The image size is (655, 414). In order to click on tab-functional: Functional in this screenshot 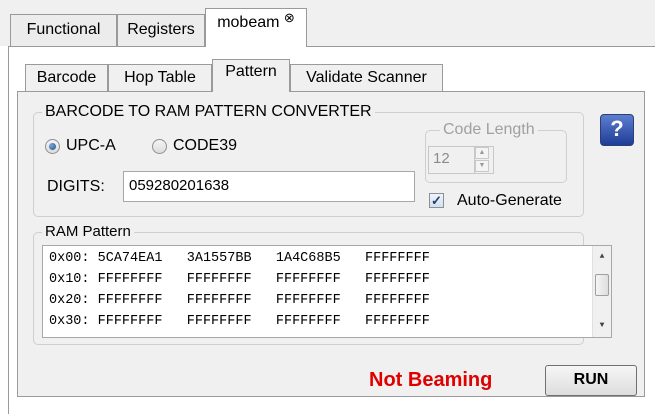, I will do `click(63, 30)`.